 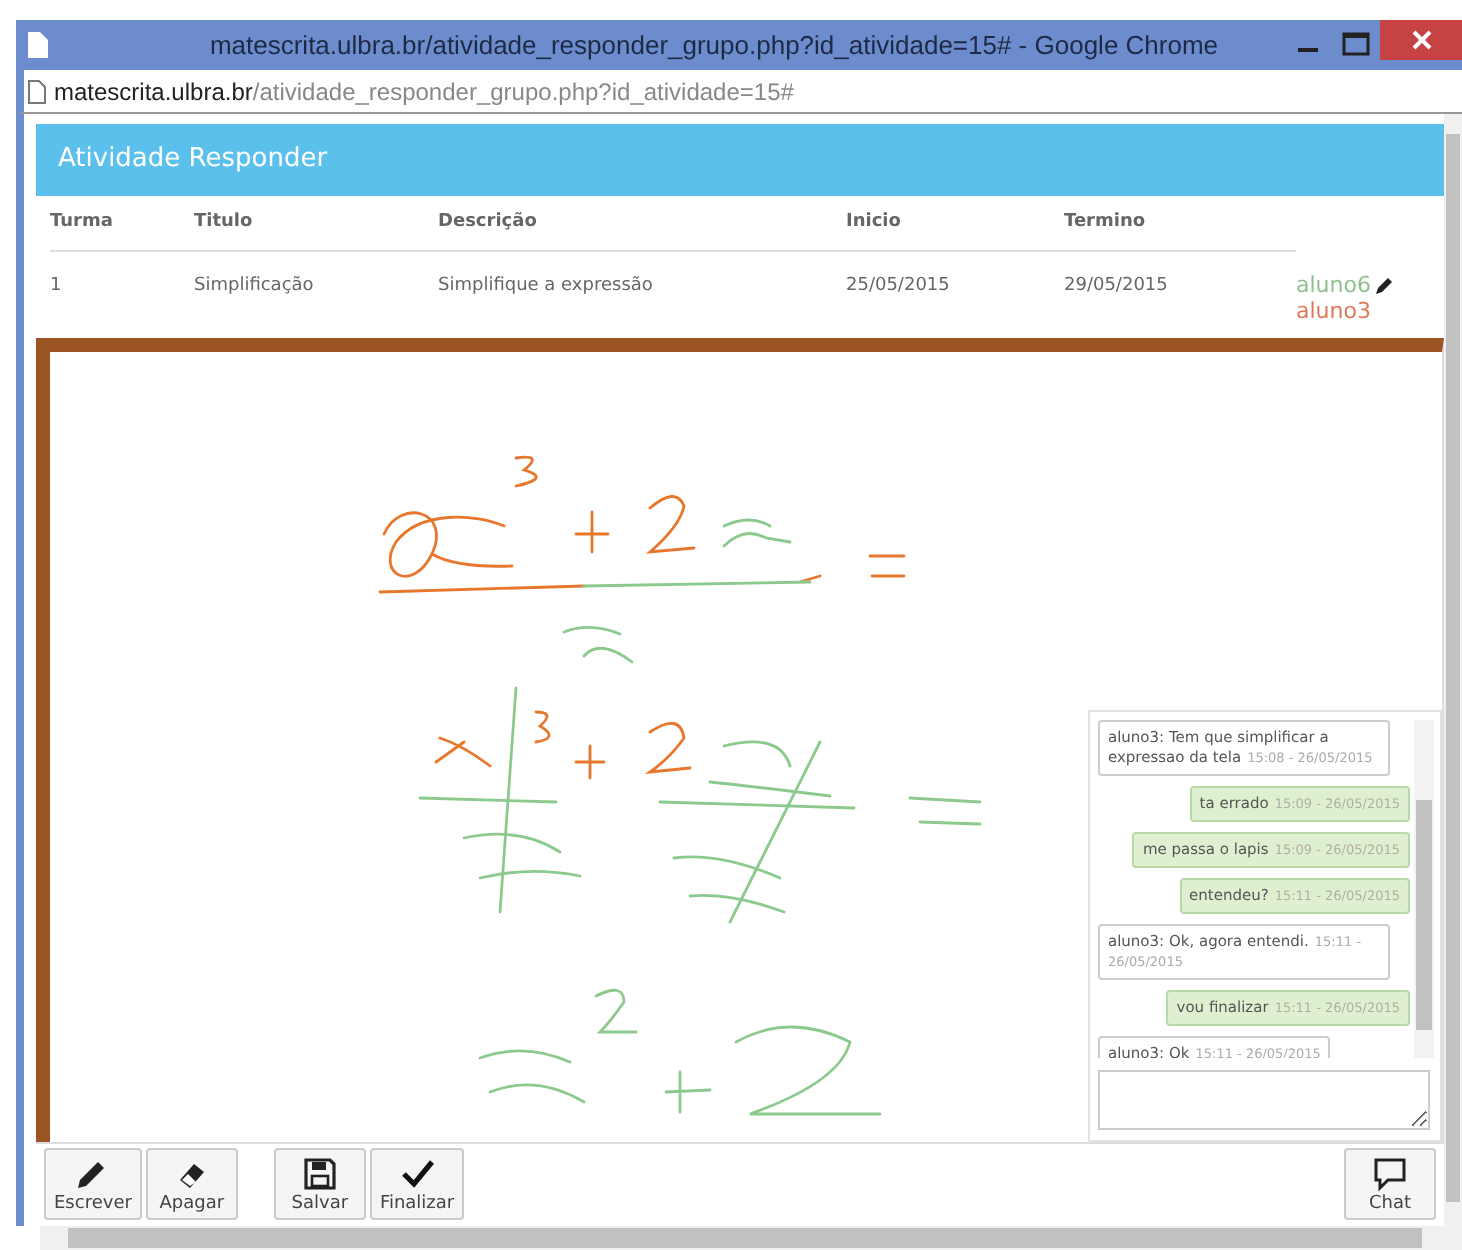 I want to click on table-cell-text: Simplifique a expressão, so click(x=546, y=286).